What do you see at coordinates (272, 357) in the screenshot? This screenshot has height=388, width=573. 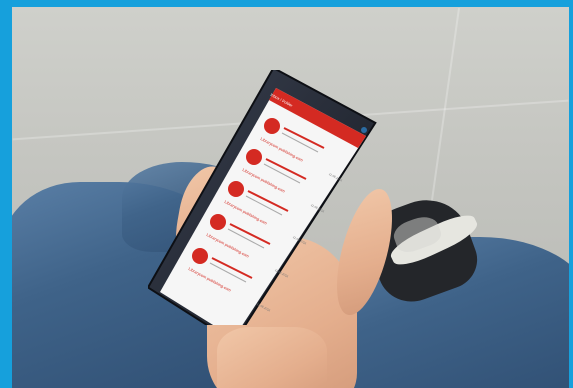 I see `hand-wrist` at bounding box center [272, 357].